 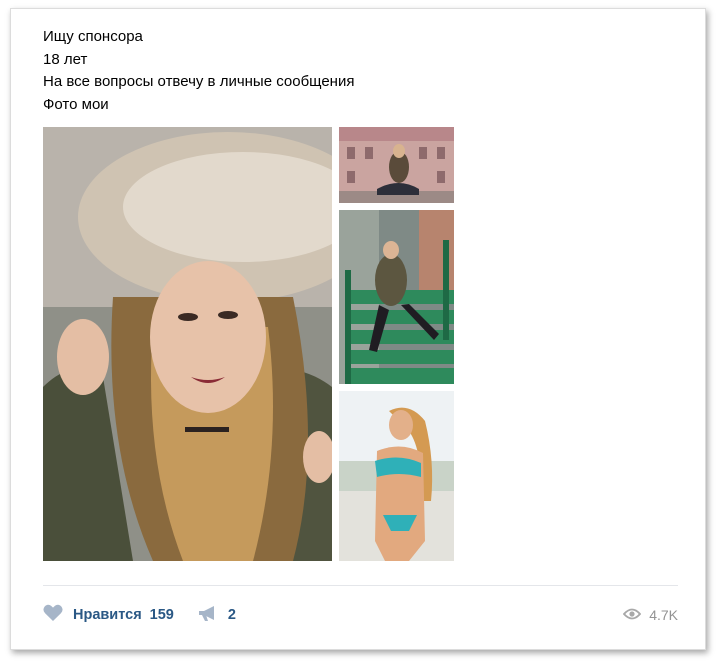 What do you see at coordinates (231, 615) in the screenshot?
I see `share-count: 2` at bounding box center [231, 615].